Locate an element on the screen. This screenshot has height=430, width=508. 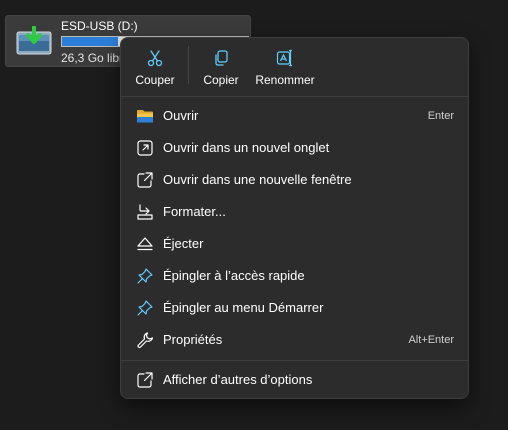
copy-icon is located at coordinates (221, 58).